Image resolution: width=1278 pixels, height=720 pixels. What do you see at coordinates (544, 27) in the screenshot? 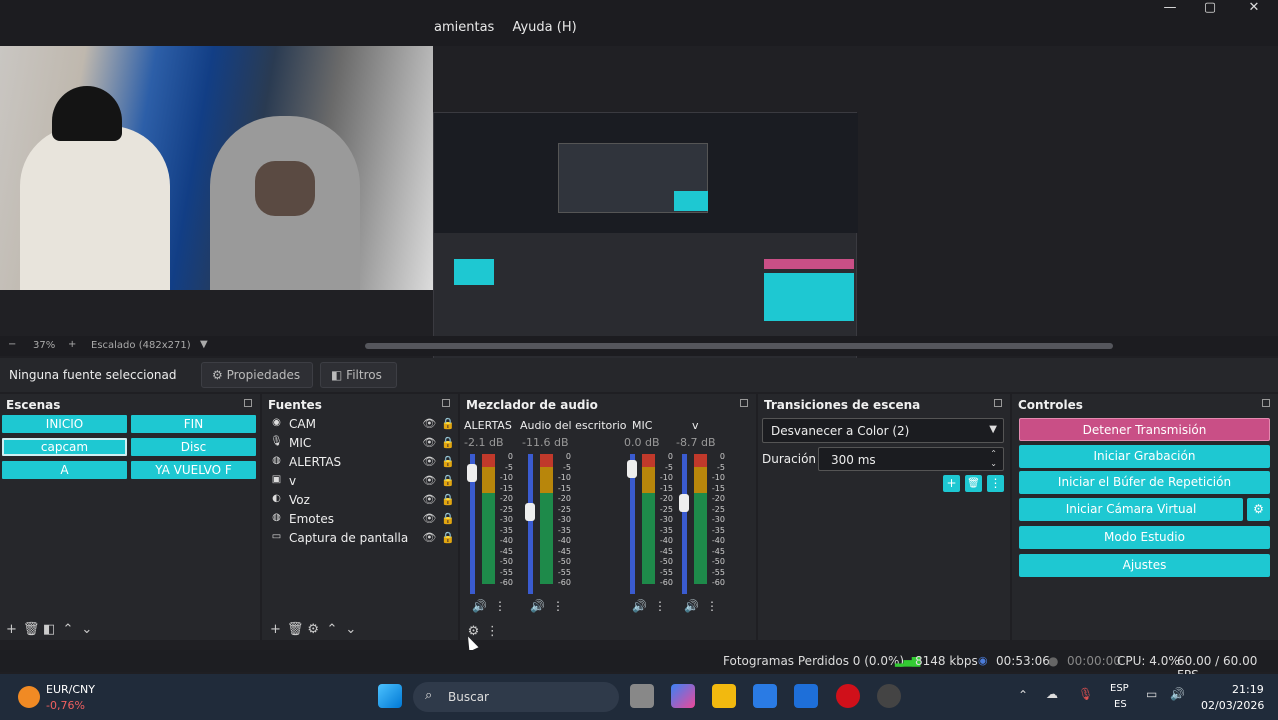
I see `menu-item-help: Ayuda (H)` at bounding box center [544, 27].